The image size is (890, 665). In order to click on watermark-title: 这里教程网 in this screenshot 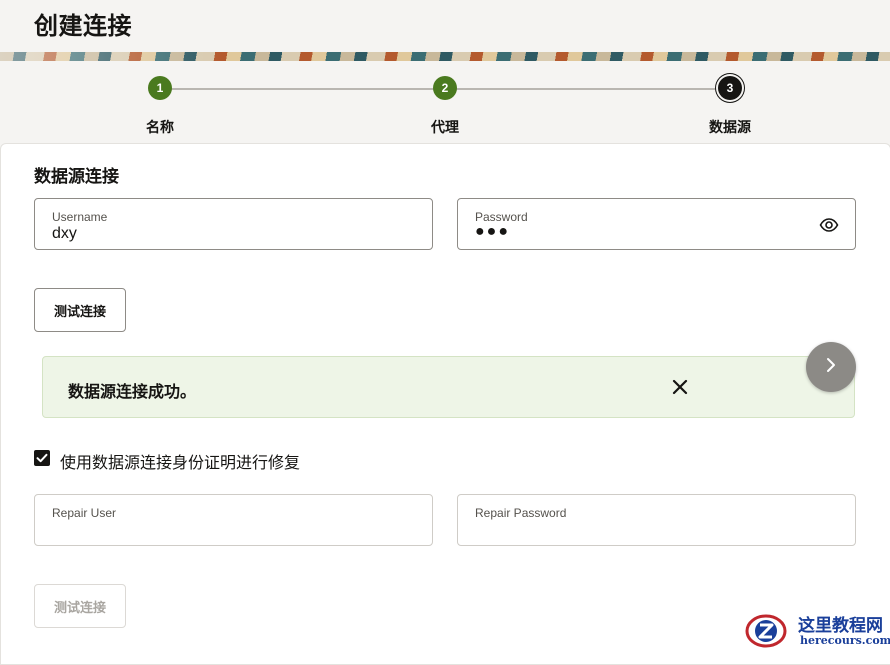, I will do `click(840, 626)`.